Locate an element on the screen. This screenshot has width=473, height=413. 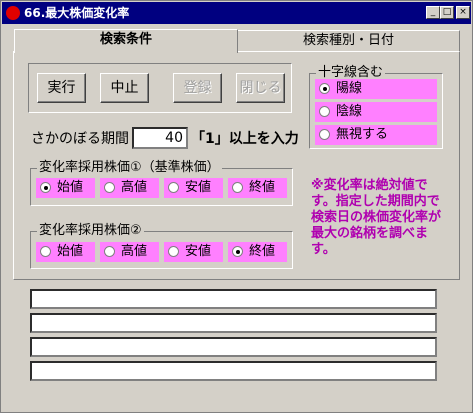
close-button: 閉じる is located at coordinates (260, 88).